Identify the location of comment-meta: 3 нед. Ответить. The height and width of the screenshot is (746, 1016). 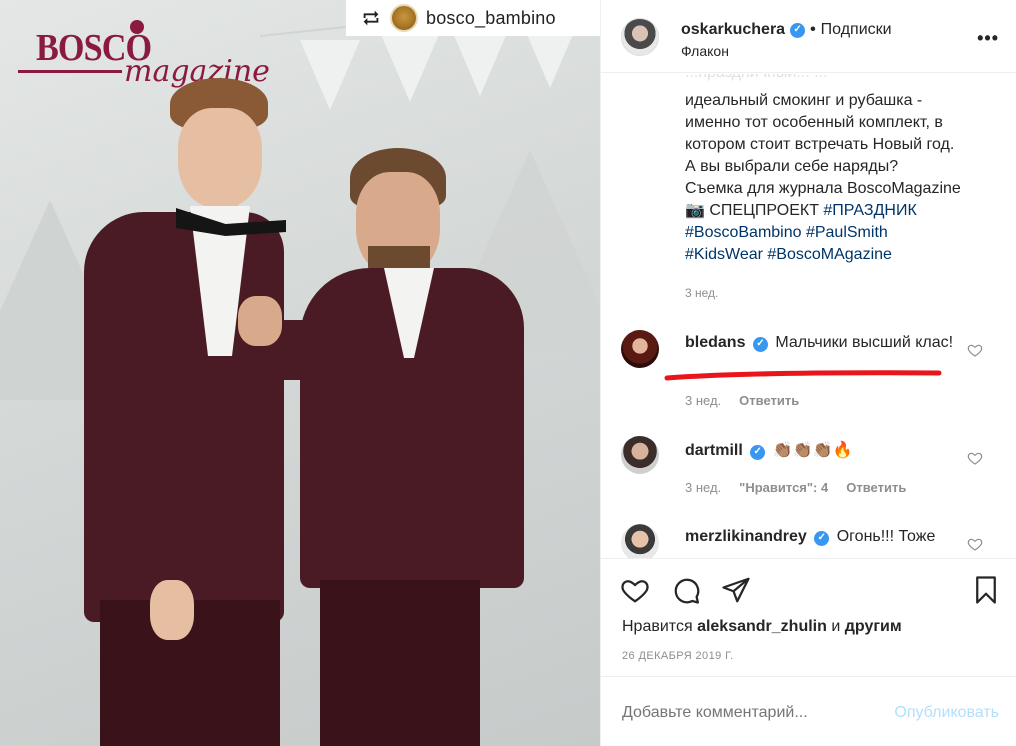
(742, 400).